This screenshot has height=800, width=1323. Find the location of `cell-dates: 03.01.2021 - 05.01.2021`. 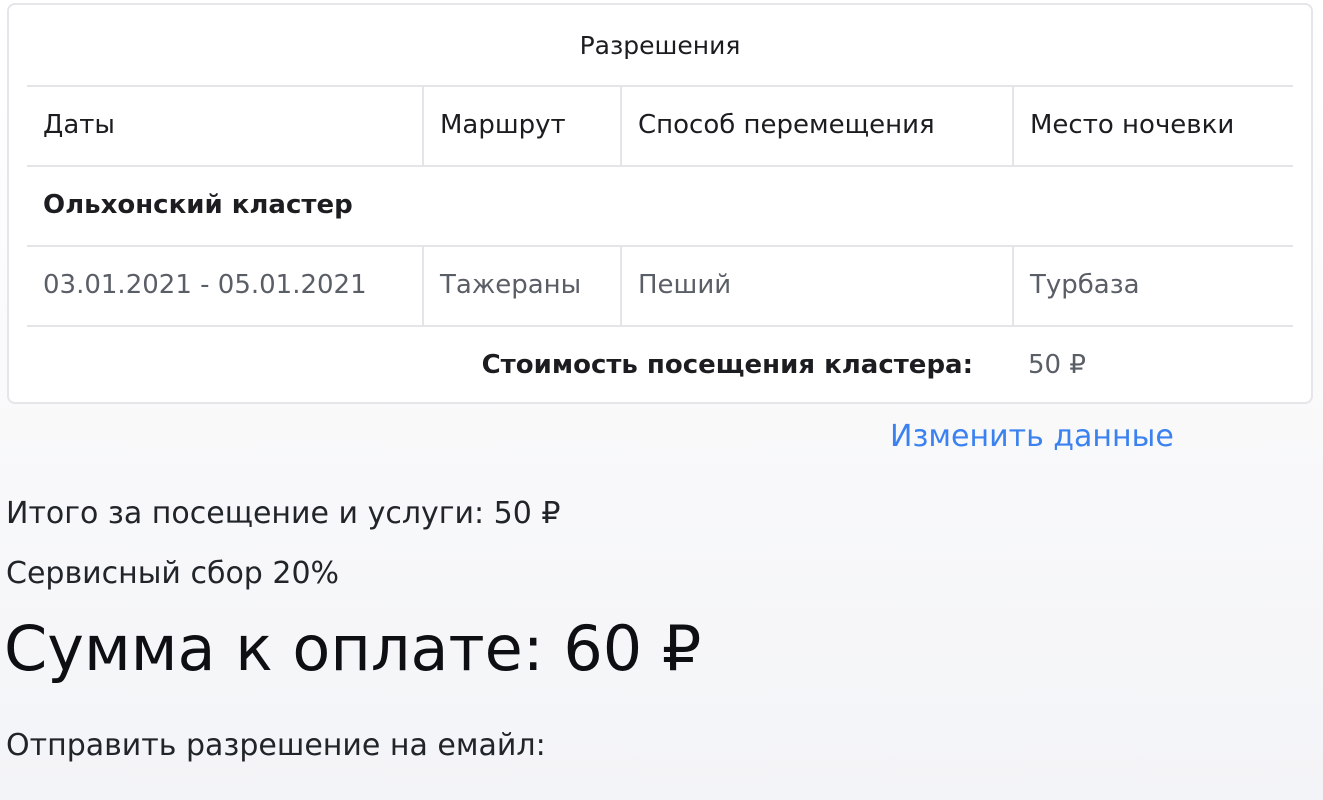

cell-dates: 03.01.2021 - 05.01.2021 is located at coordinates (205, 285).